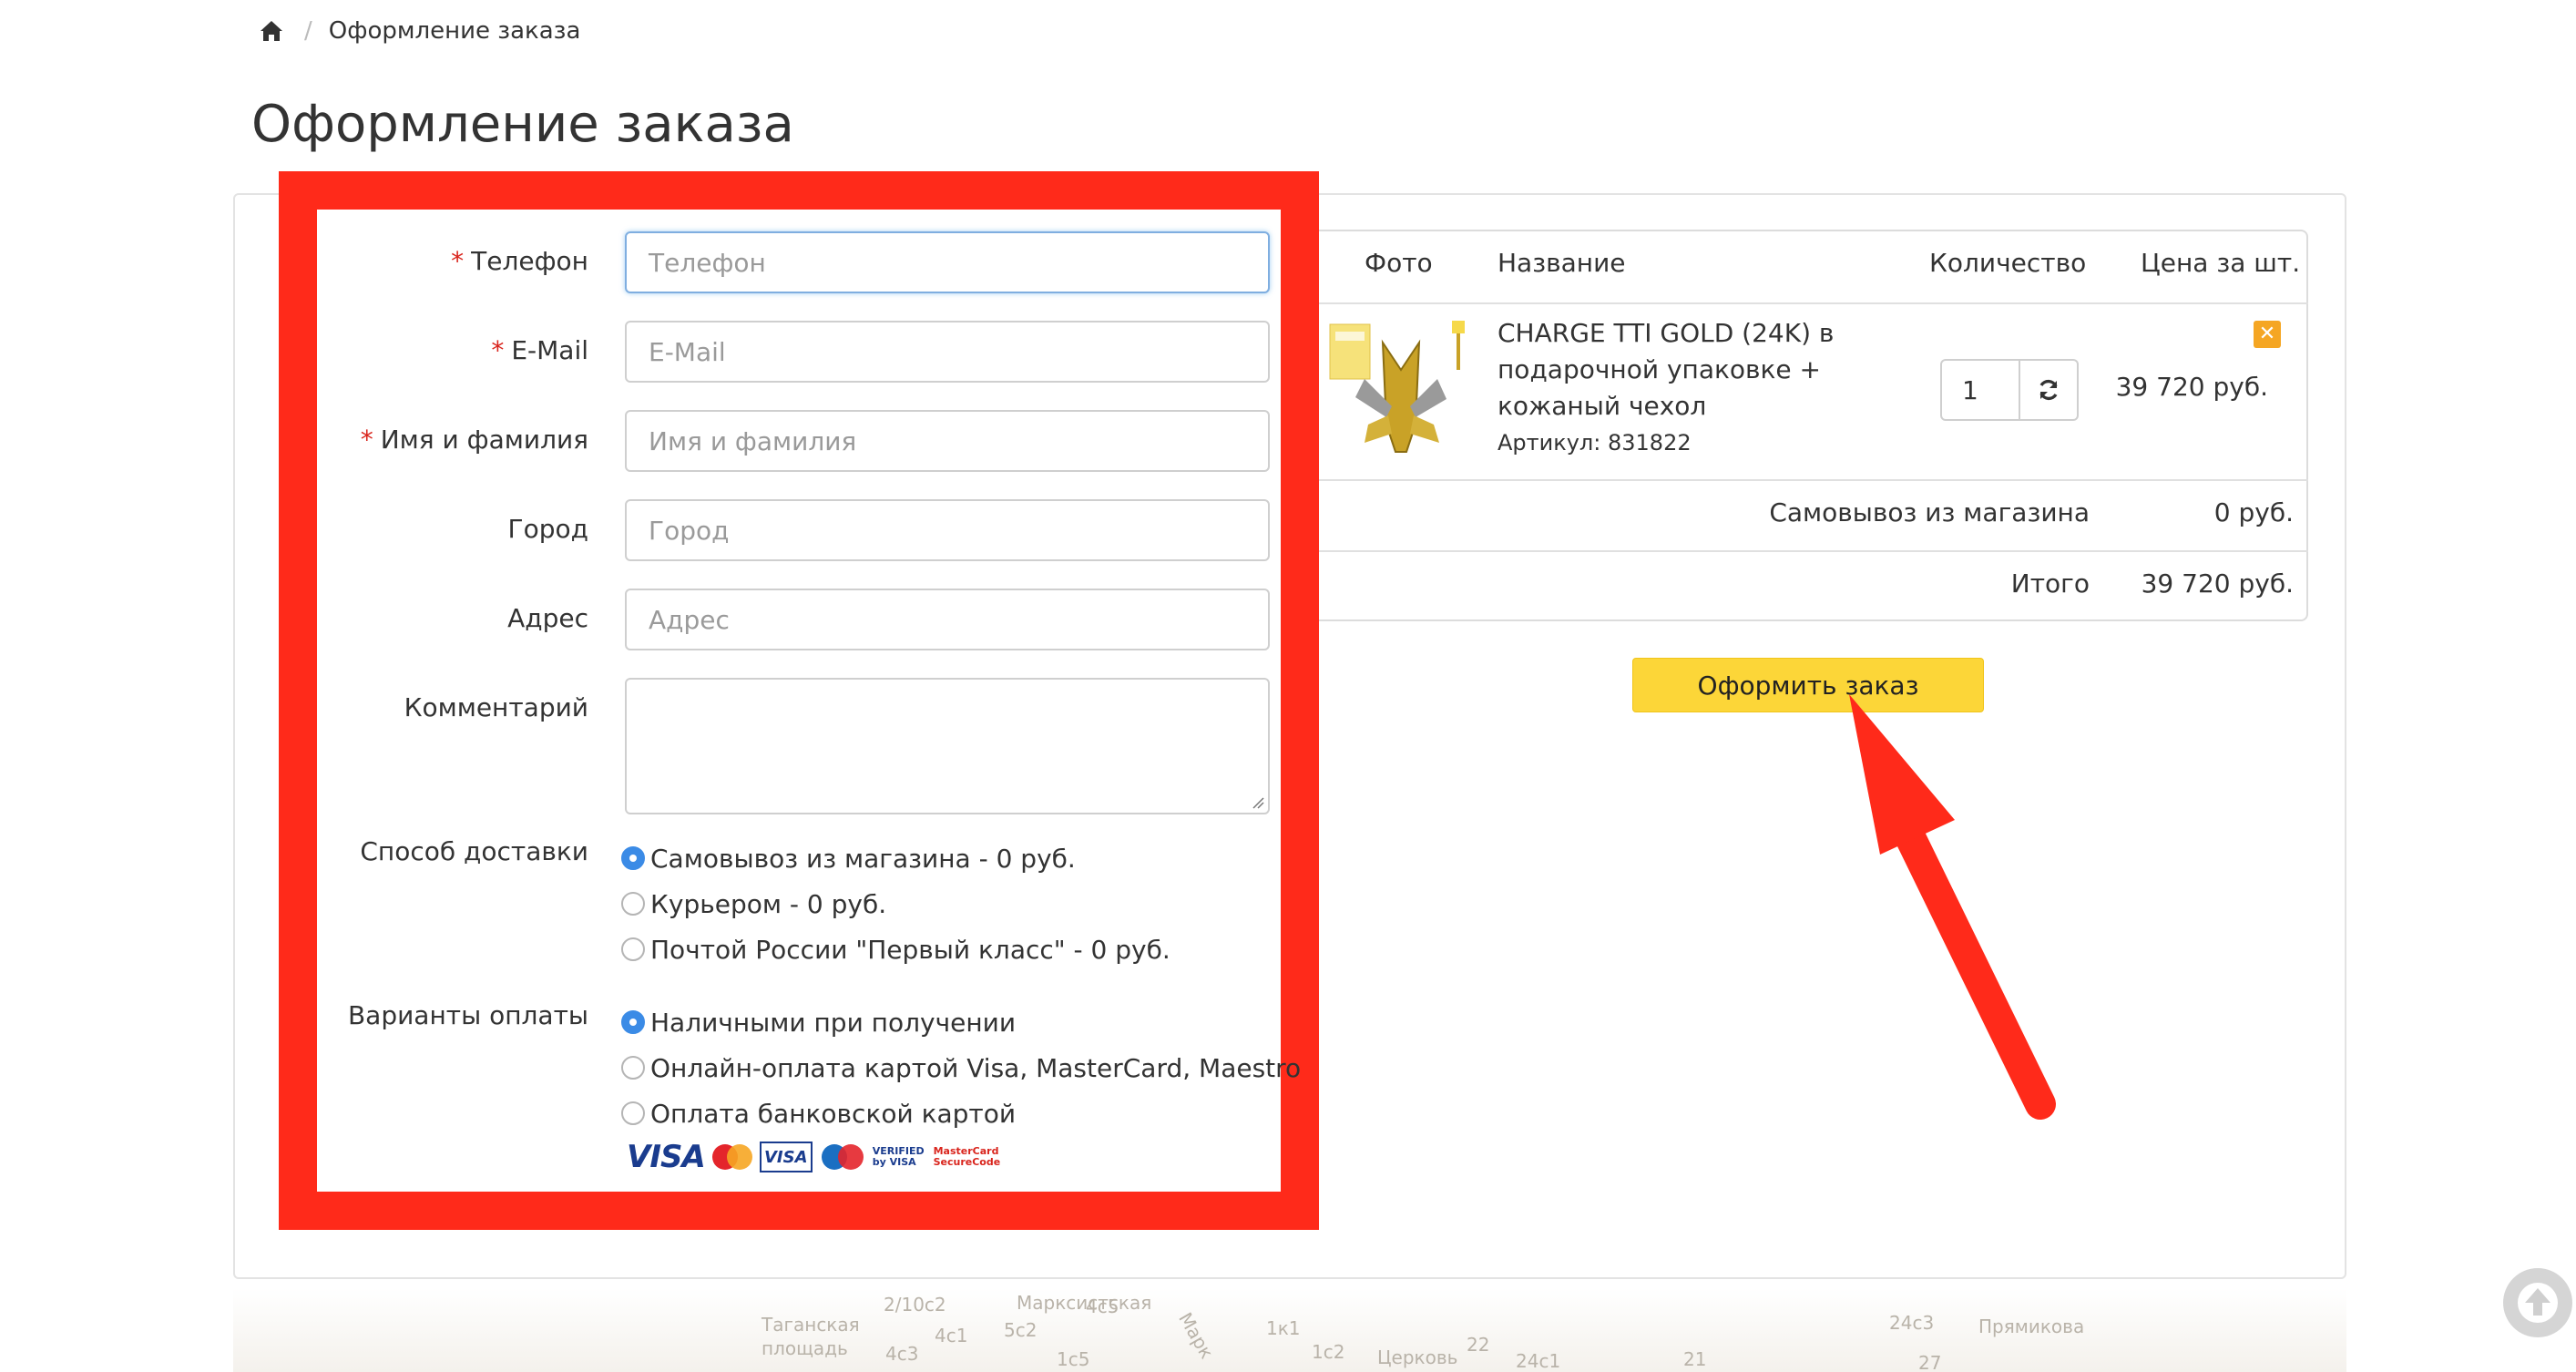 The width and height of the screenshot is (2576, 1372). What do you see at coordinates (496, 707) in the screenshot?
I see `comment-label: Комментарий` at bounding box center [496, 707].